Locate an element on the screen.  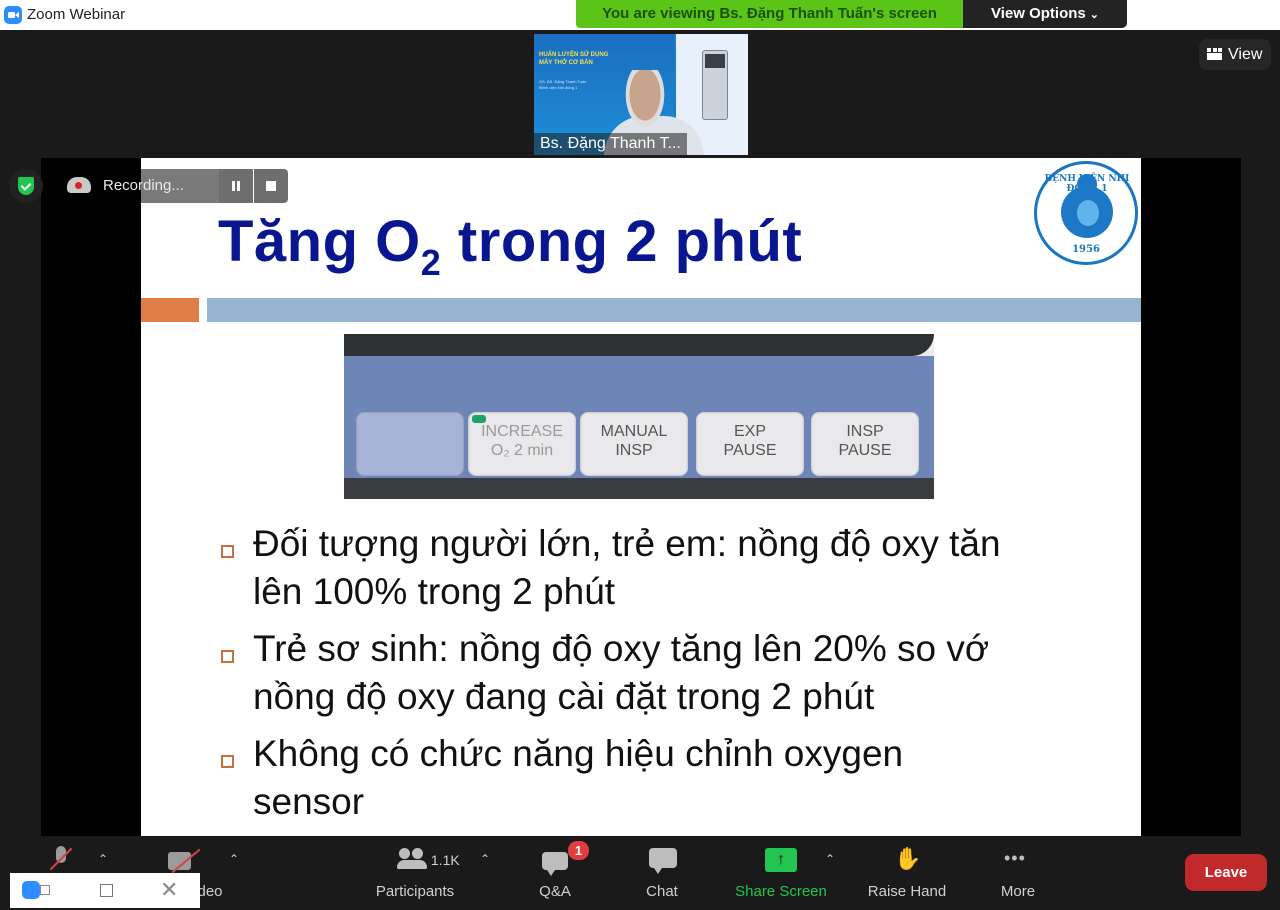
panel-bottom-edge is located at coordinates (639, 488).